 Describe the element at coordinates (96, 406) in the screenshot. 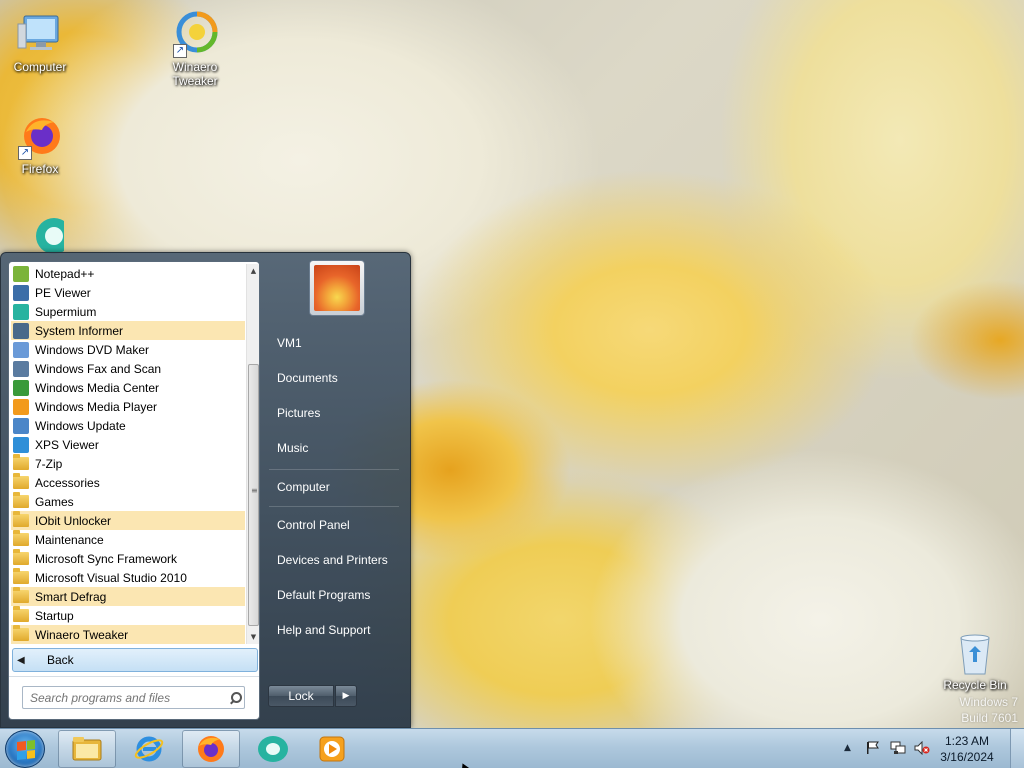

I see `program-label: Windows Media Player` at that location.